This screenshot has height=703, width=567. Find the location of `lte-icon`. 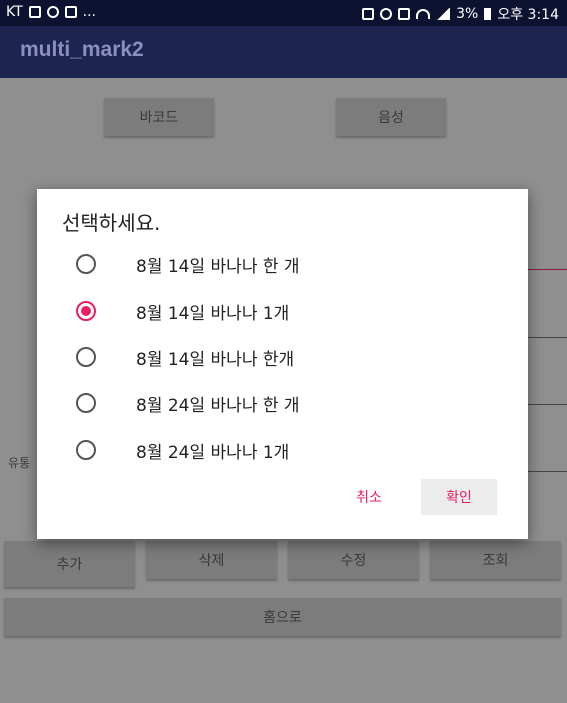

lte-icon is located at coordinates (404, 14).